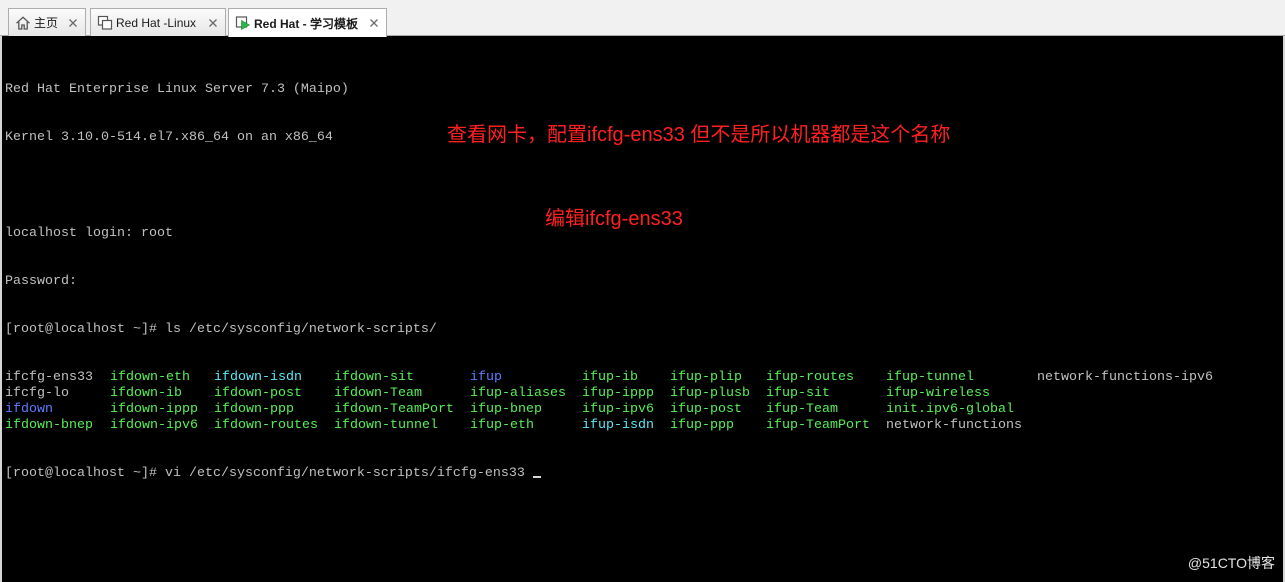 The width and height of the screenshot is (1285, 582). I want to click on ls-entry: ifup-wireless, so click(938, 393).